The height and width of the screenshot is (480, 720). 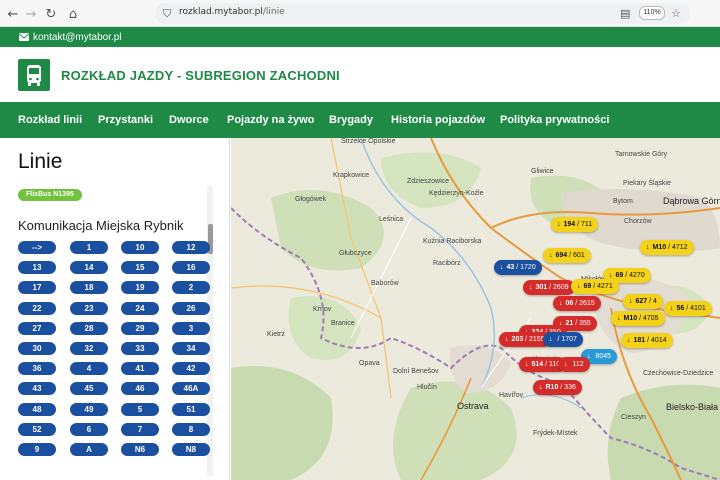 What do you see at coordinates (89, 247) in the screenshot?
I see `line-button: 1` at bounding box center [89, 247].